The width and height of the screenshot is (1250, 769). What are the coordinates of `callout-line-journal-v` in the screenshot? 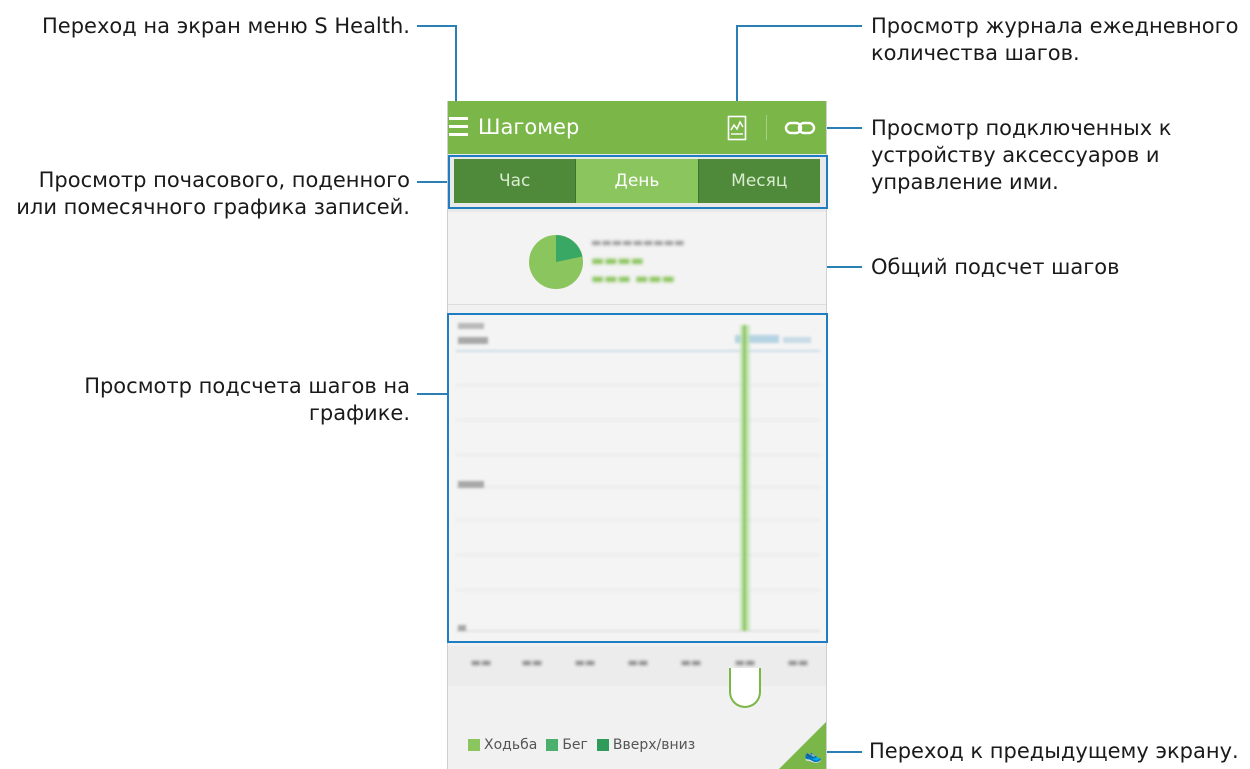 It's located at (737, 68).